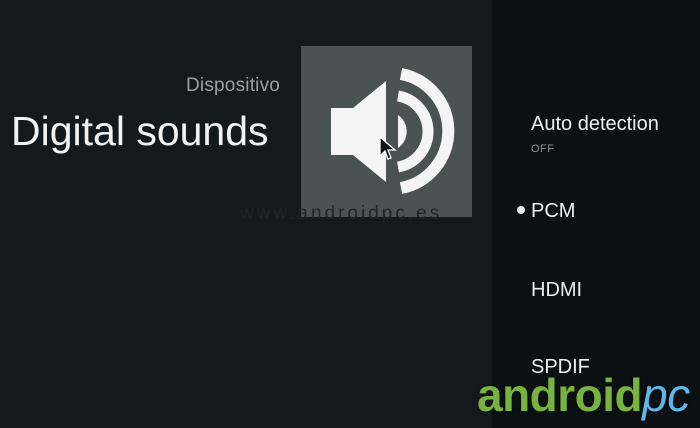 Image resolution: width=700 pixels, height=428 pixels. Describe the element at coordinates (553, 211) in the screenshot. I see `option-pcm: PCM` at that location.